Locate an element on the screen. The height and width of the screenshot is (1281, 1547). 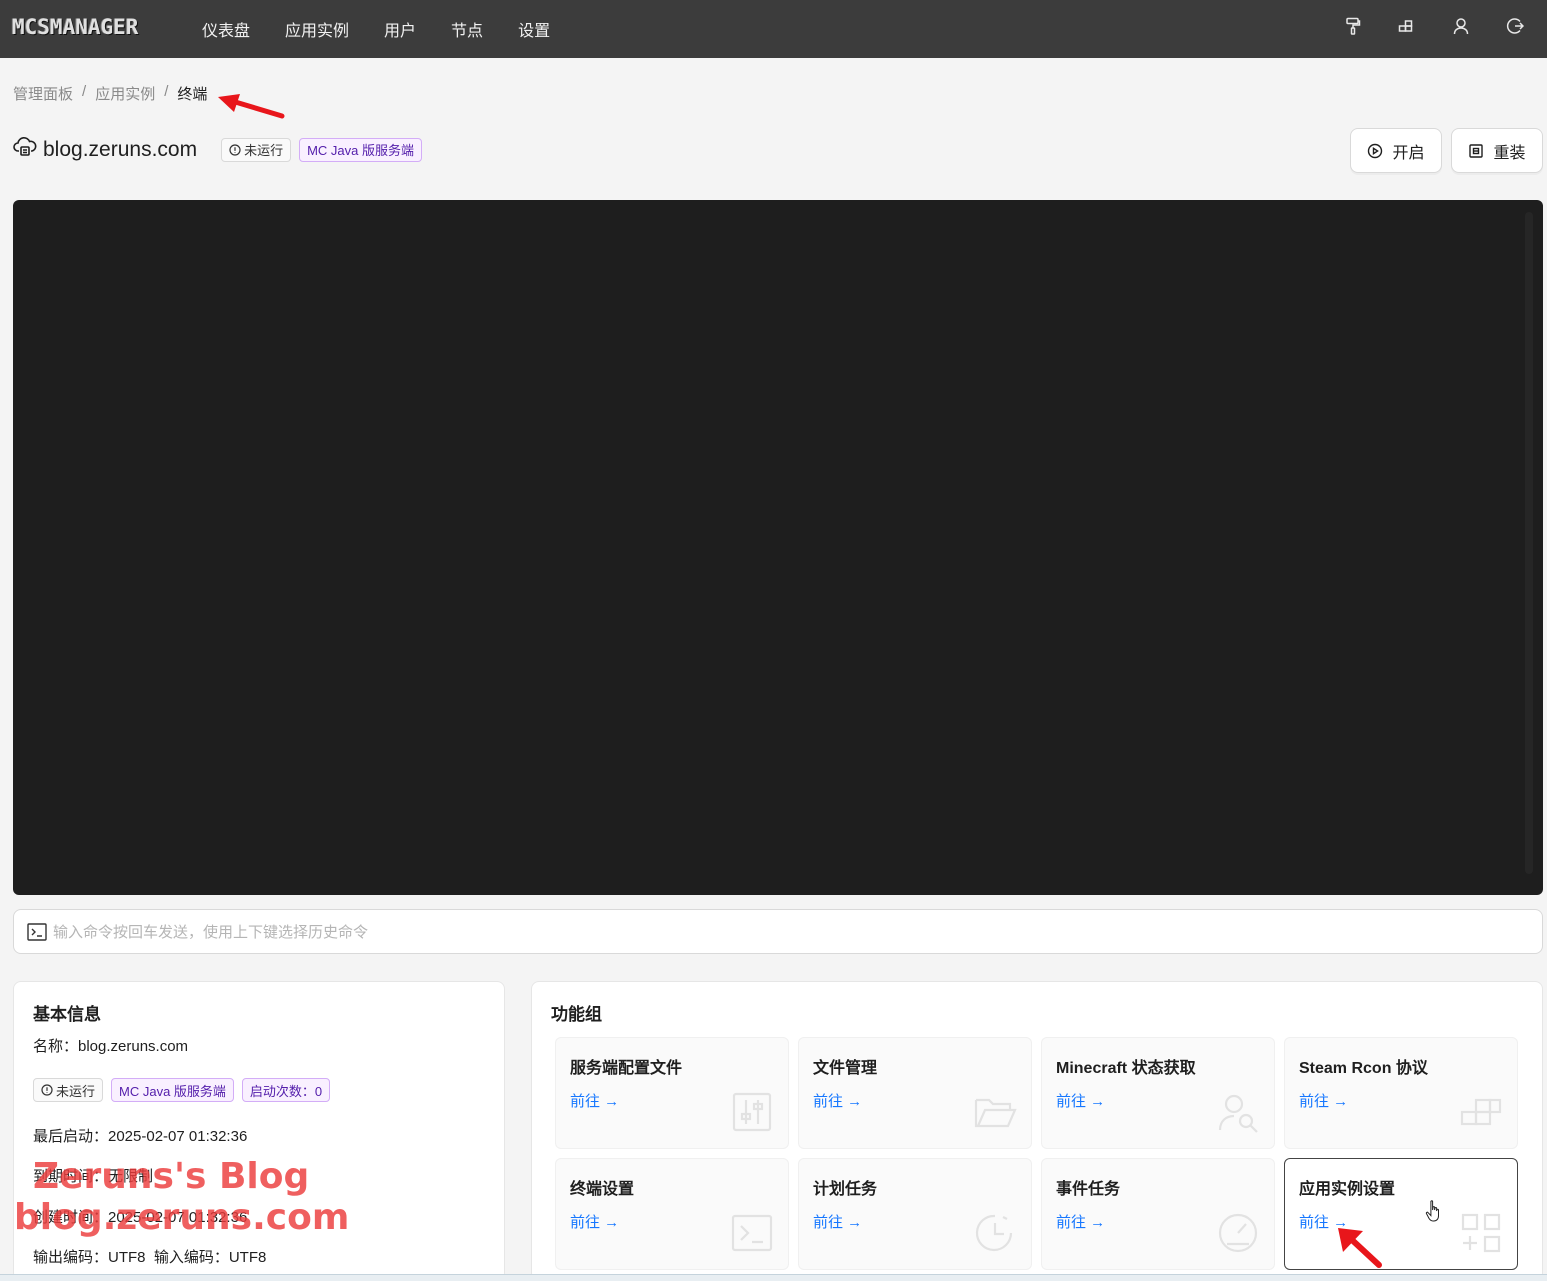
info-status-badge: 未运行 is located at coordinates (68, 1090).